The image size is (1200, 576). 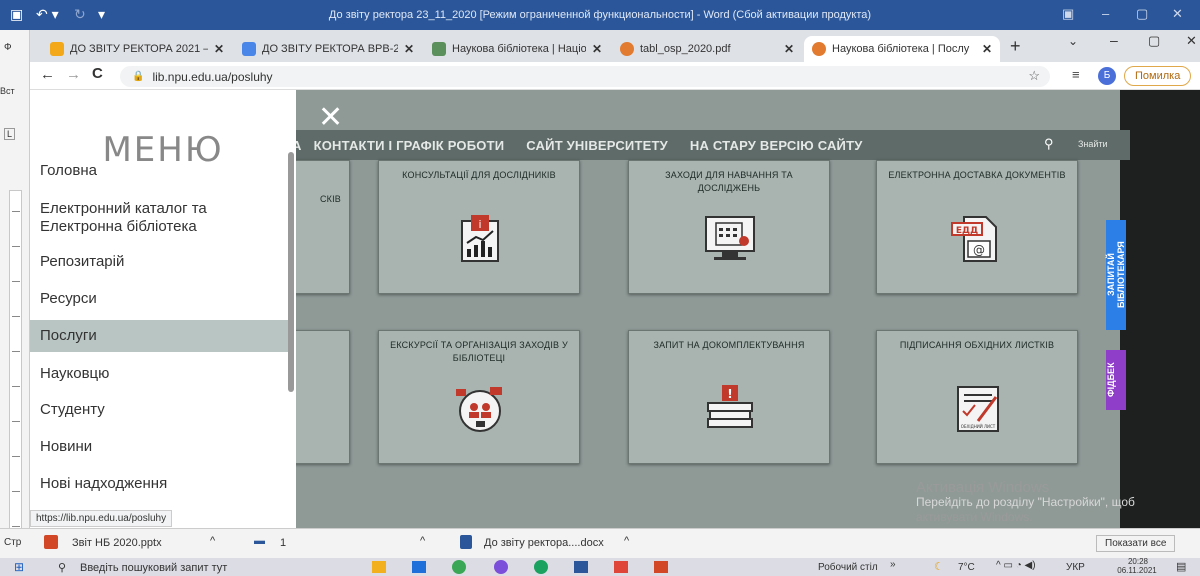 I want to click on word-app-icon, so click(x=581, y=567).